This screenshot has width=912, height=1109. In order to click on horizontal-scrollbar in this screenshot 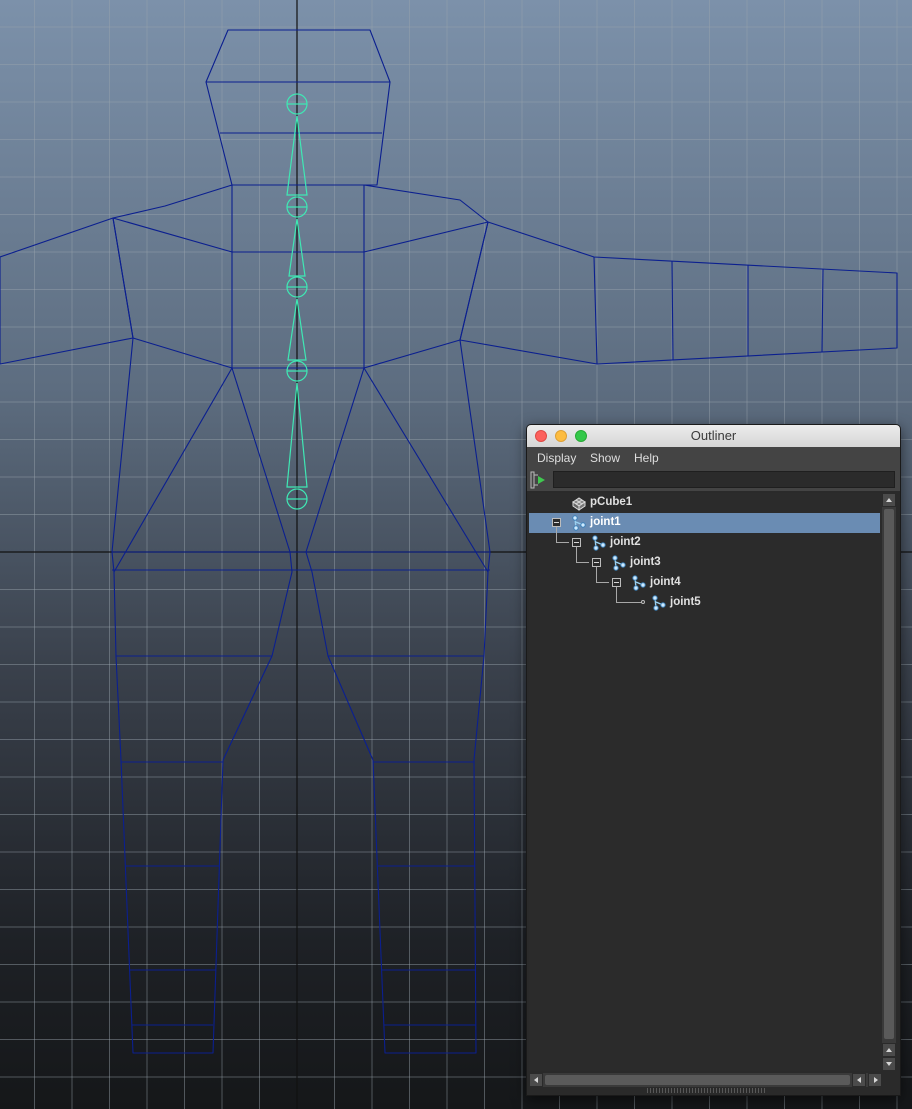, I will do `click(705, 1080)`.